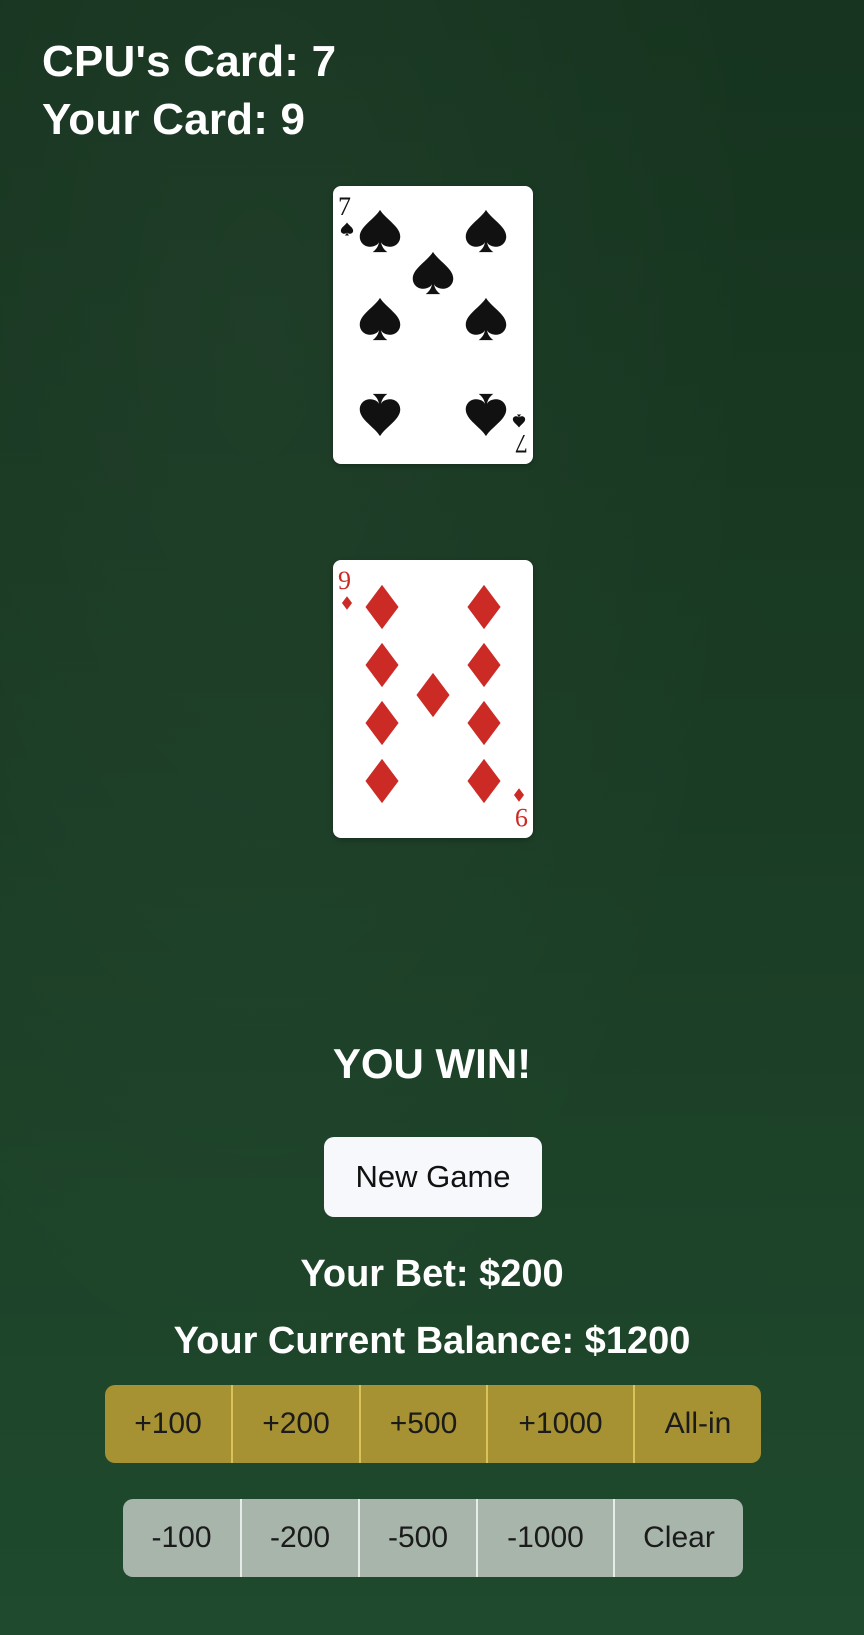 This screenshot has width=864, height=1635. What do you see at coordinates (544, 1538) in the screenshot?
I see `subtract-1000-button: -1000` at bounding box center [544, 1538].